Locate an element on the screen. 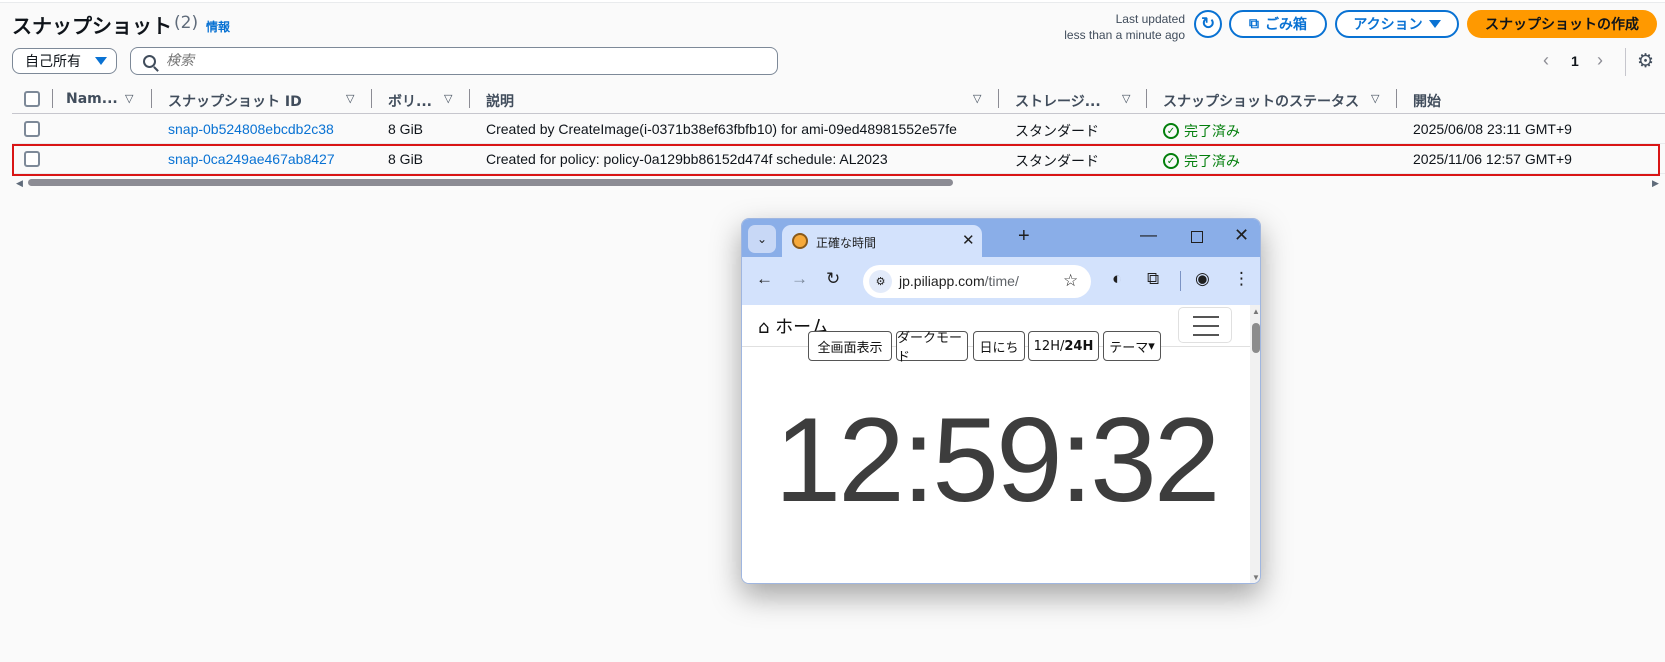 The height and width of the screenshot is (662, 1665). hour-format-12h: 12H/ is located at coordinates (1049, 346).